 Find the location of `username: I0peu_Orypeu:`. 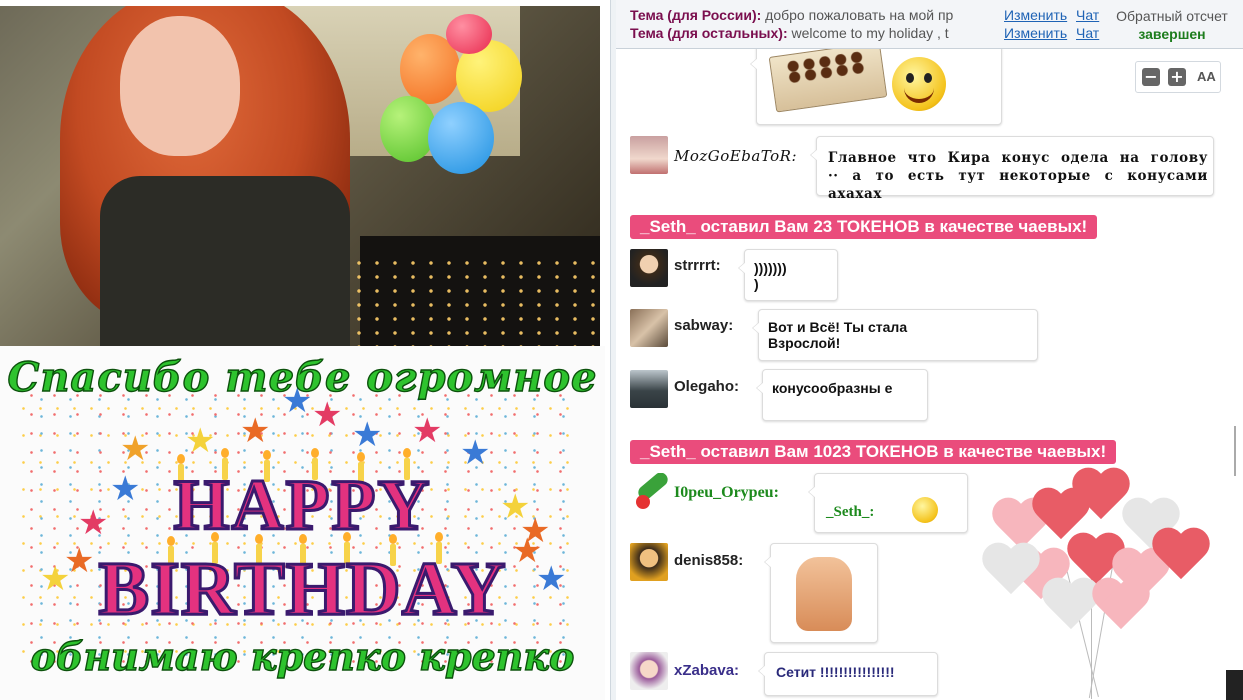

username: I0peu_Orypeu: is located at coordinates (726, 493).